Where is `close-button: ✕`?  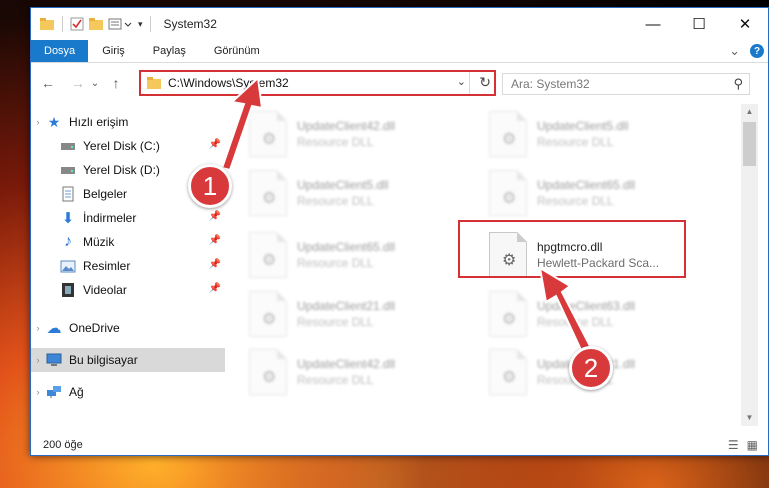
close-button: ✕ is located at coordinates (745, 24).